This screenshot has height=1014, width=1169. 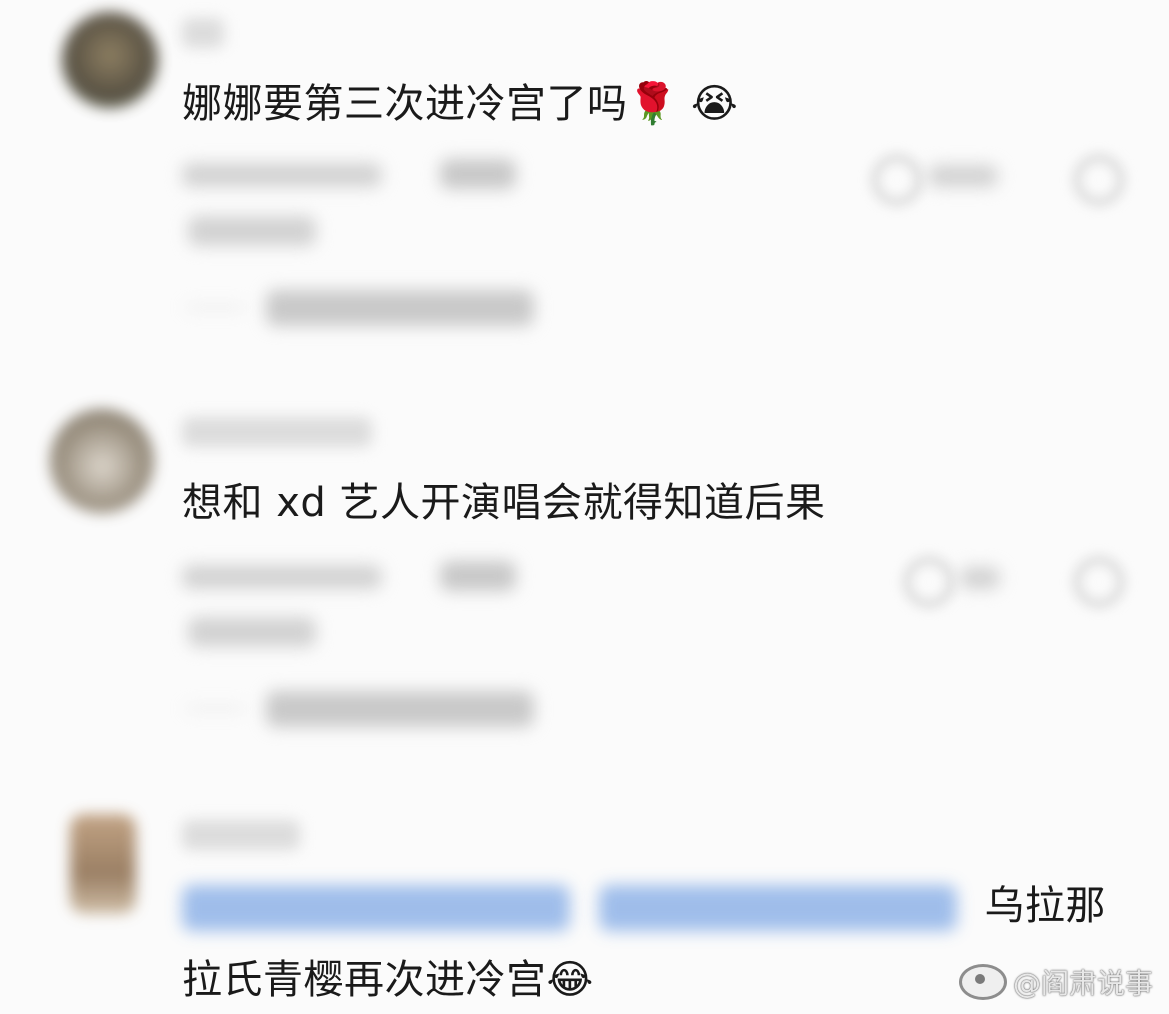 What do you see at coordinates (405, 104) in the screenshot?
I see `comment-content: 娜娜要第三次进冷宫了吗` at bounding box center [405, 104].